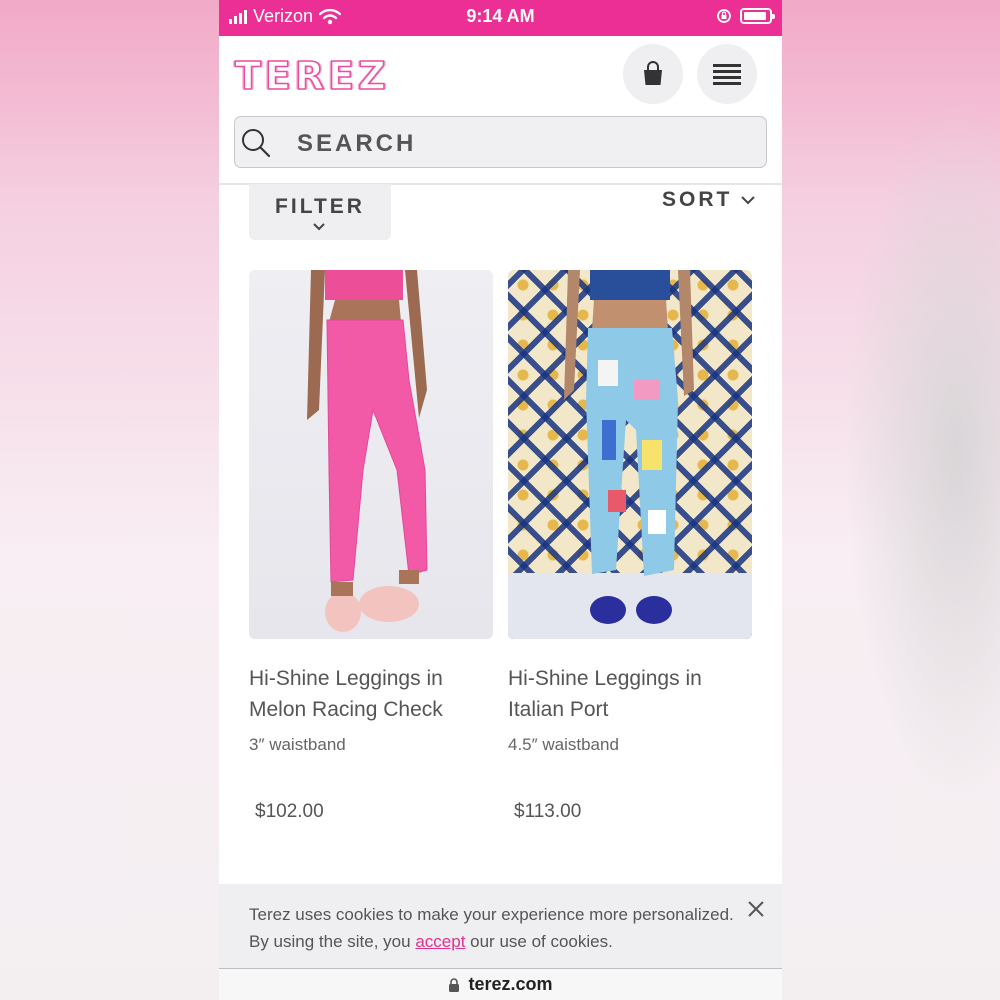 This screenshot has width=1000, height=1000. I want to click on product-name-line-2: Italian Port, so click(558, 709).